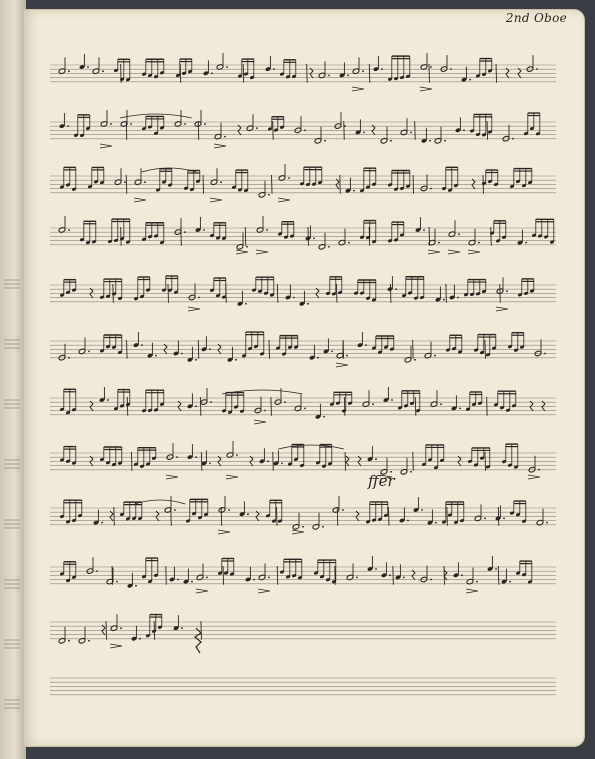 This screenshot has width=595, height=759. What do you see at coordinates (519, 73) in the screenshot?
I see `rest` at bounding box center [519, 73].